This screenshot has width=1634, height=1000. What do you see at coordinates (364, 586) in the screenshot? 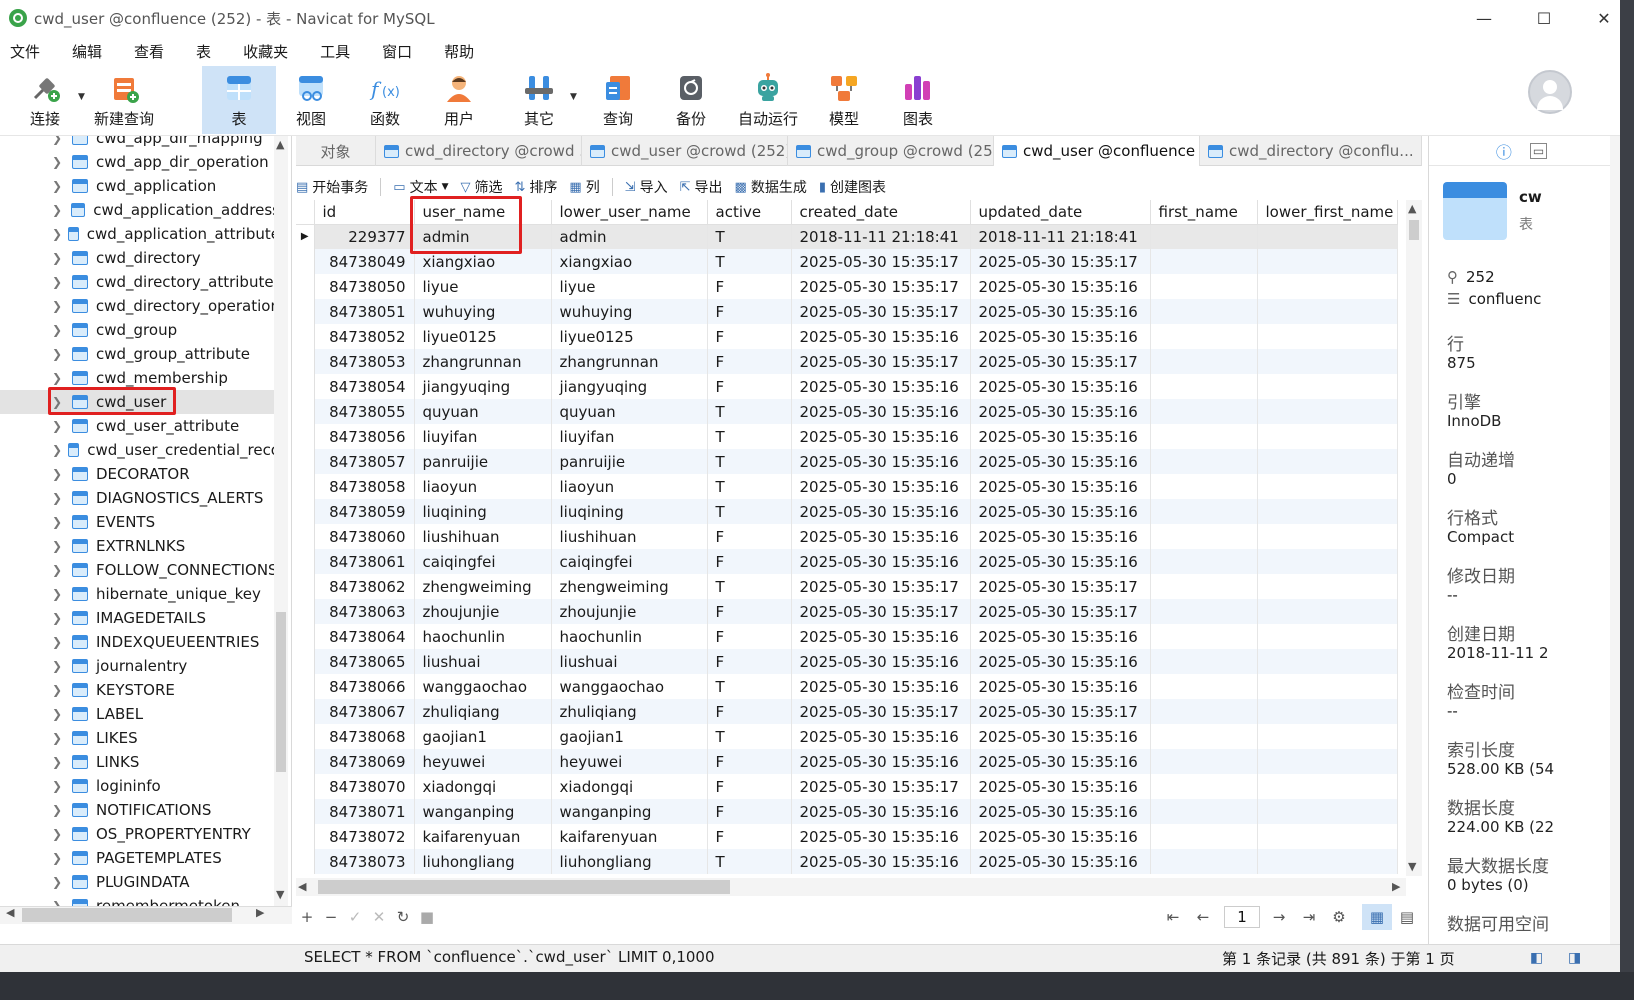
I see `table-cell: 84738062` at bounding box center [364, 586].